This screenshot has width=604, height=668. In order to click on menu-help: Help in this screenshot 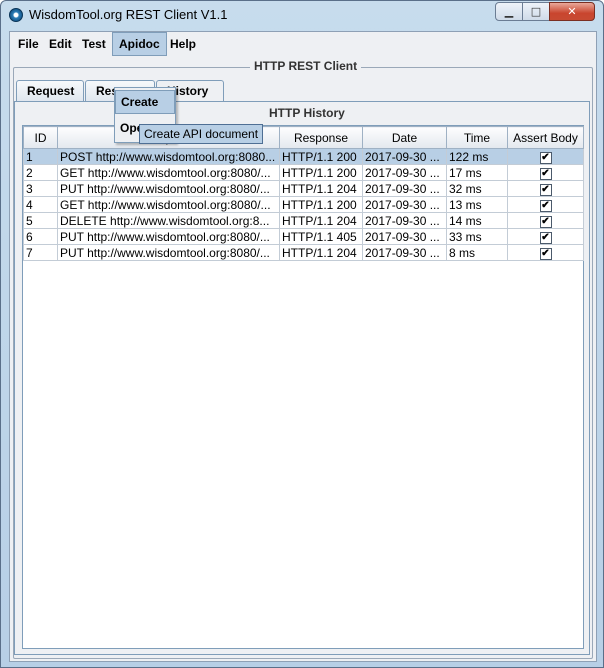, I will do `click(183, 44)`.